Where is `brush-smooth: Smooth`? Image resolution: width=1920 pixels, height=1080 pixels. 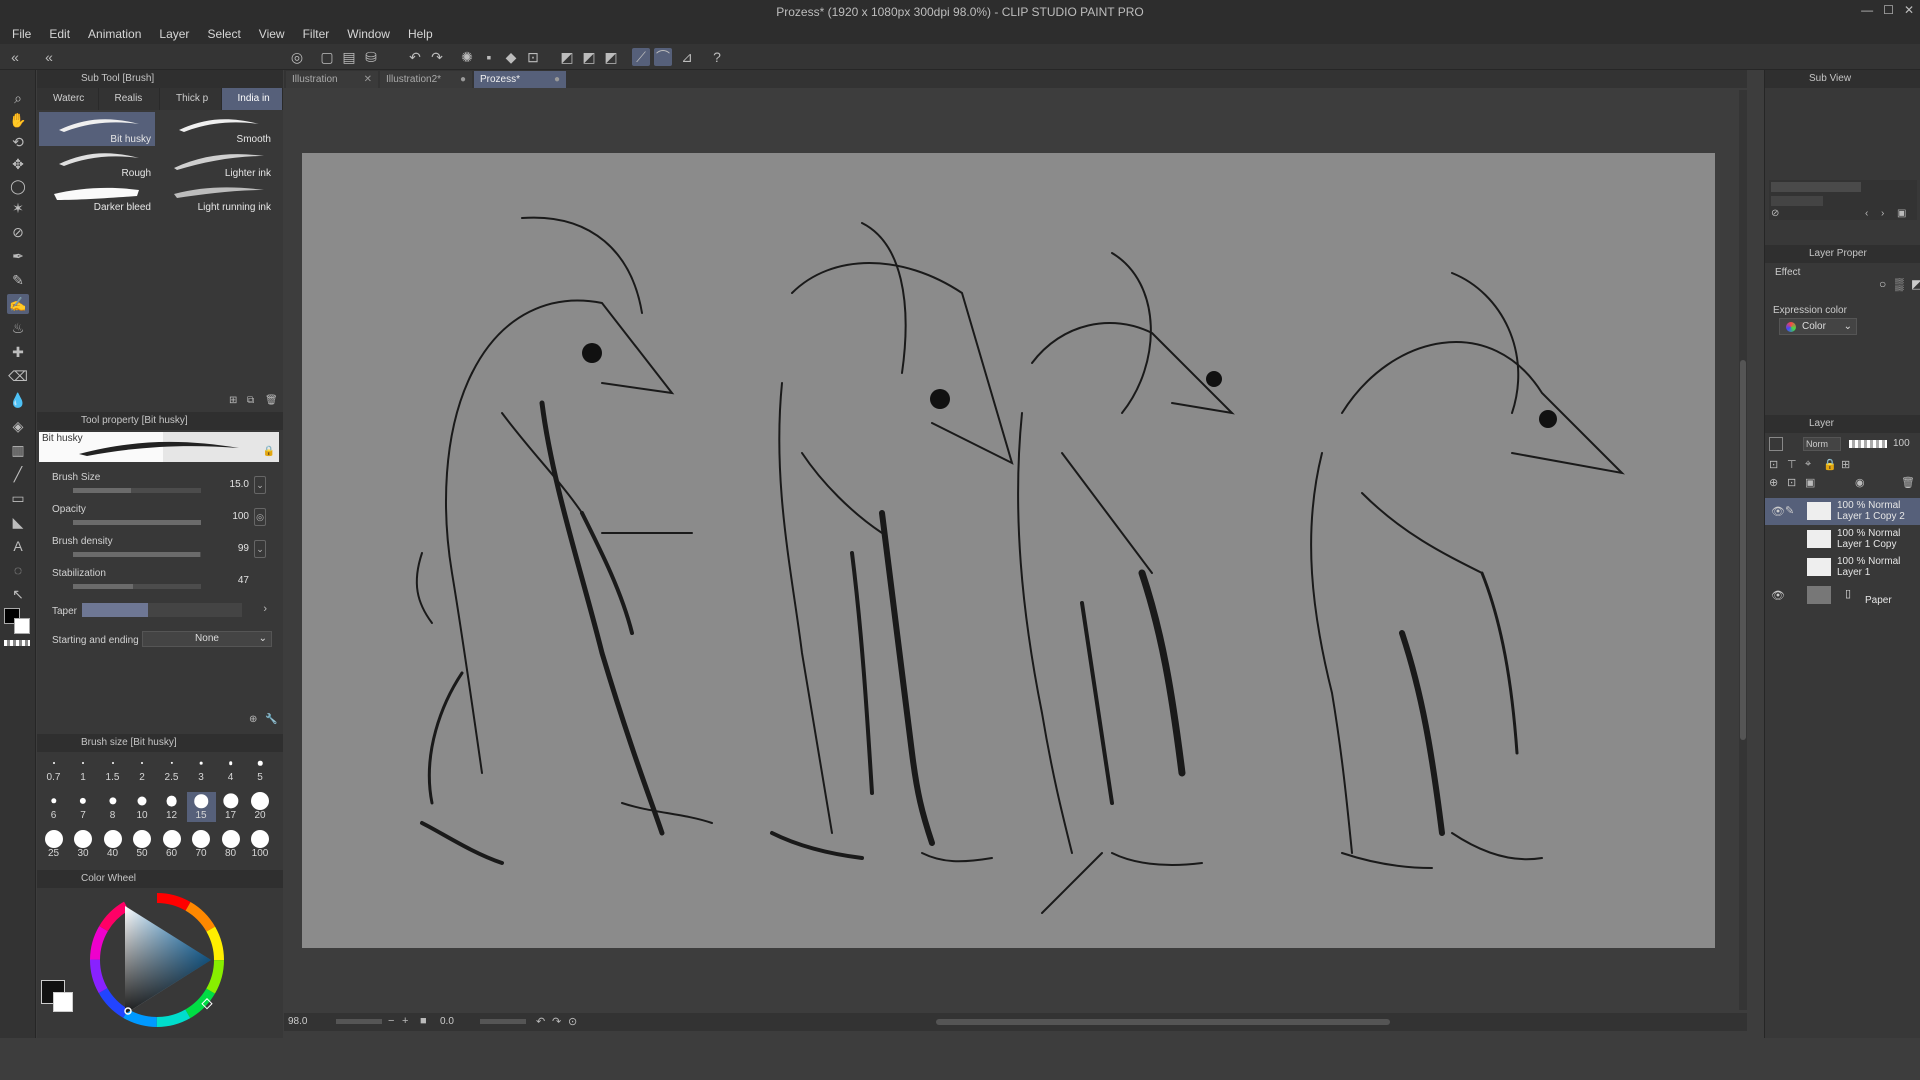
brush-smooth: Smooth is located at coordinates (217, 129).